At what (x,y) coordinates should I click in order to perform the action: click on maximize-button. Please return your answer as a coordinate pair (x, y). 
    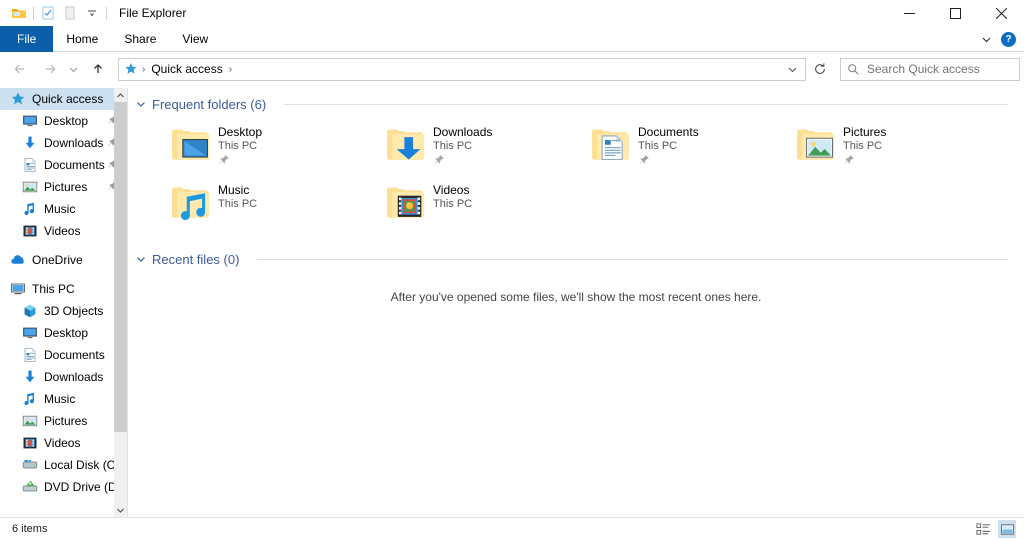
    Looking at the image, I should click on (955, 13).